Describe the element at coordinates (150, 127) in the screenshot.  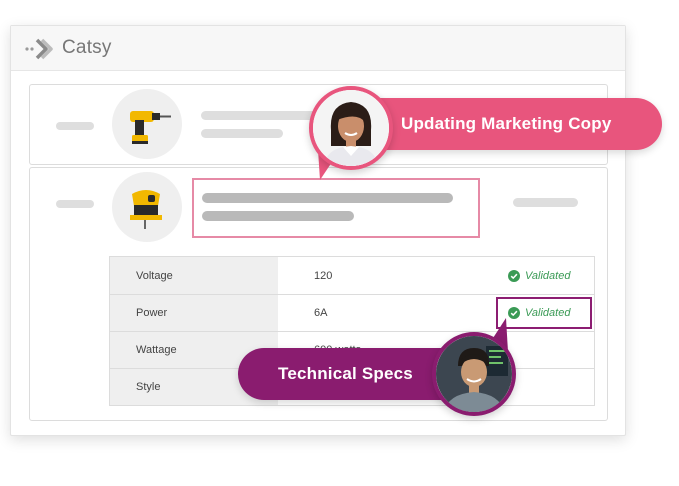
I see `cordless-drill-icon` at that location.